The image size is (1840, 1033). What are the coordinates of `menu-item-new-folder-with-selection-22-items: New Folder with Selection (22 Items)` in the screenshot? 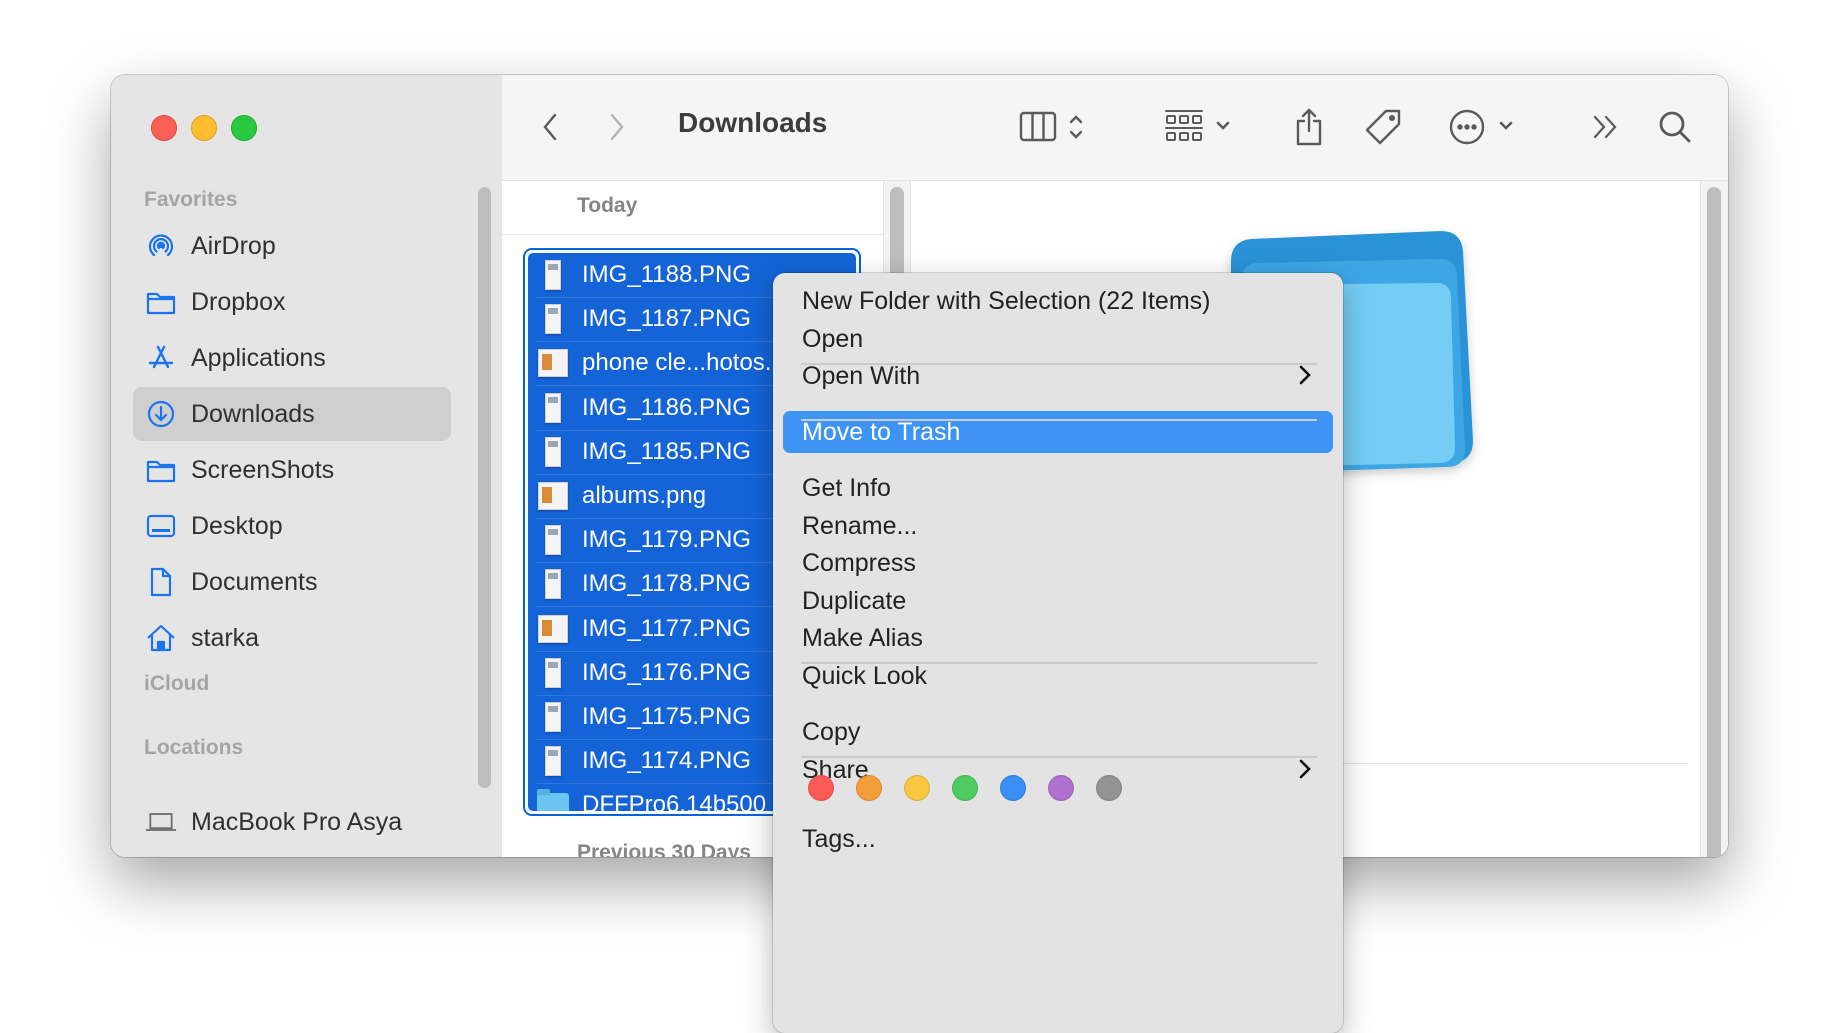 It's located at (1058, 301).